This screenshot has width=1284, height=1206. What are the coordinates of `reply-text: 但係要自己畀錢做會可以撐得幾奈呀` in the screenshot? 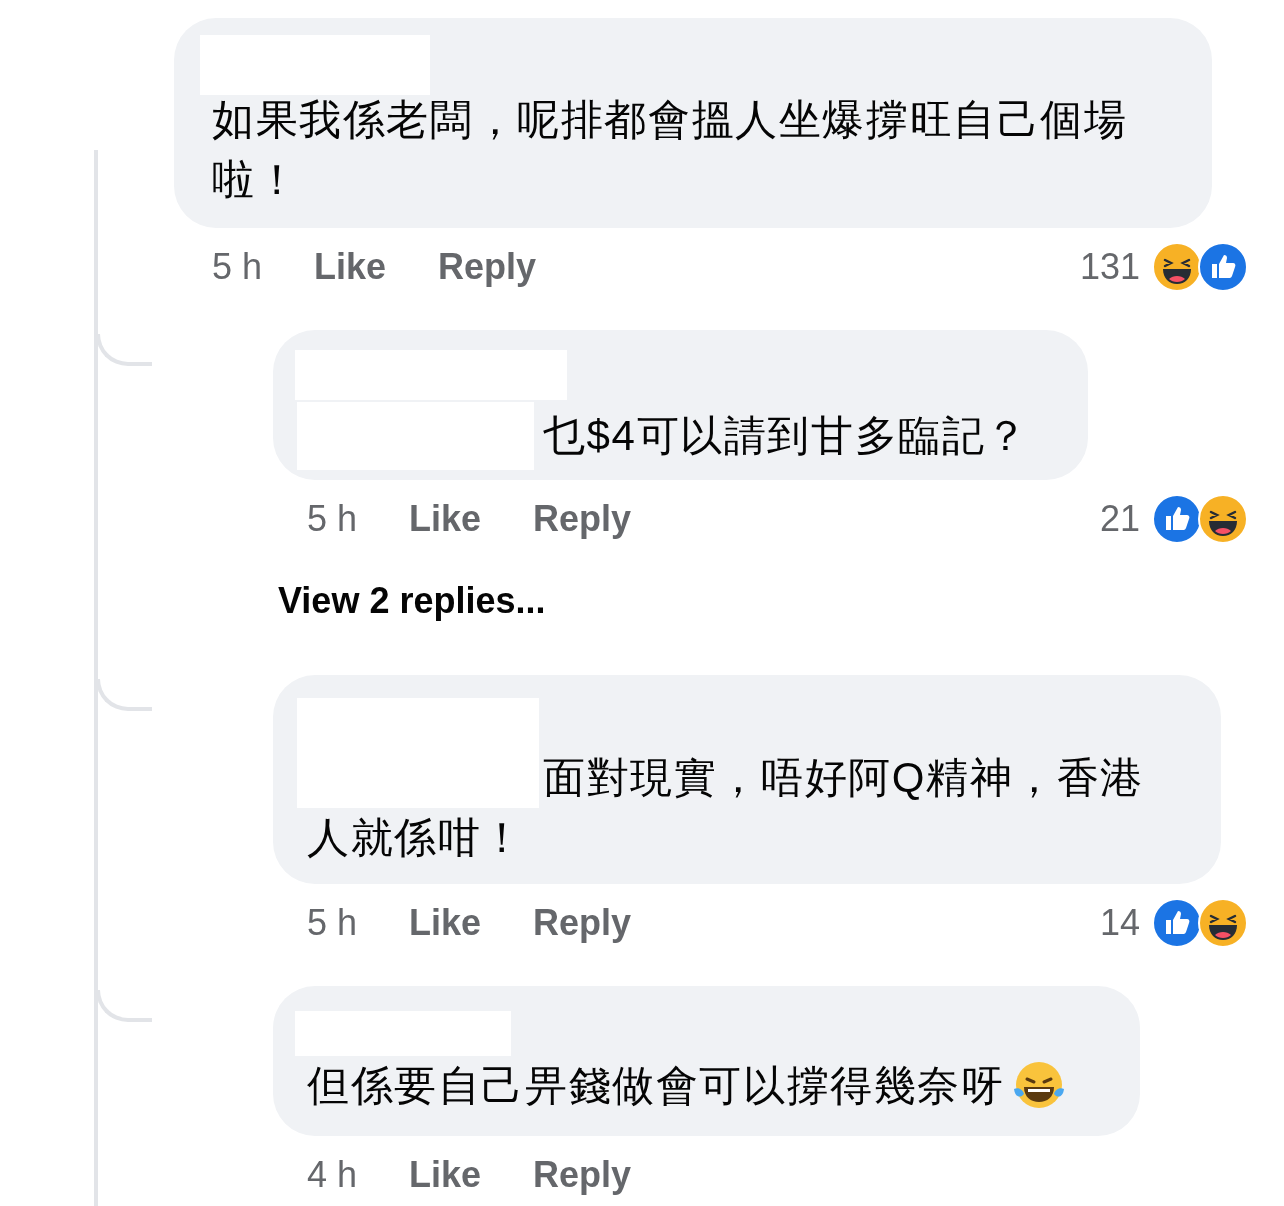 It's located at (656, 1086).